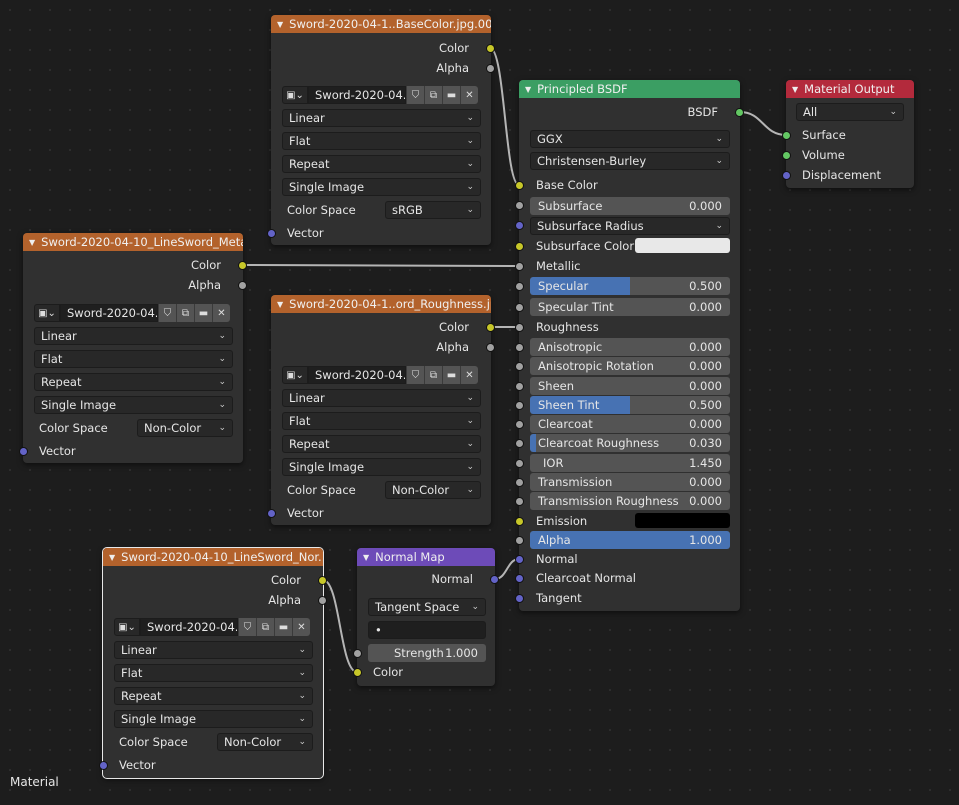 The width and height of the screenshot is (959, 805). What do you see at coordinates (630, 463) in the screenshot?
I see `ior-field: IOR 1.450` at bounding box center [630, 463].